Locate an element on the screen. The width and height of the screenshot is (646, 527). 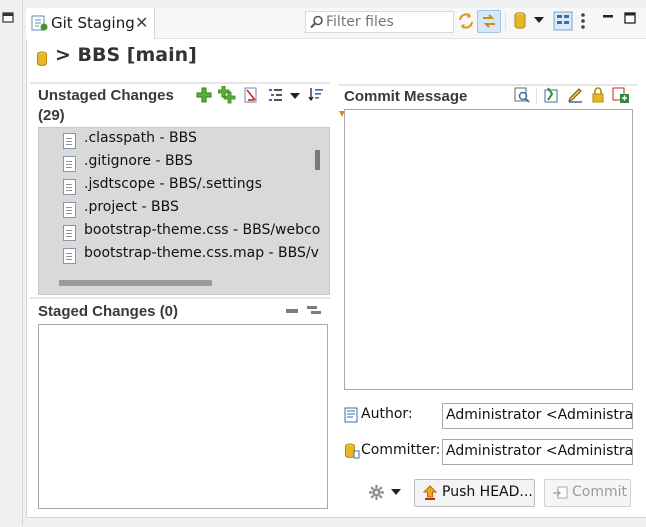
unstage-all-icon is located at coordinates (314, 311).